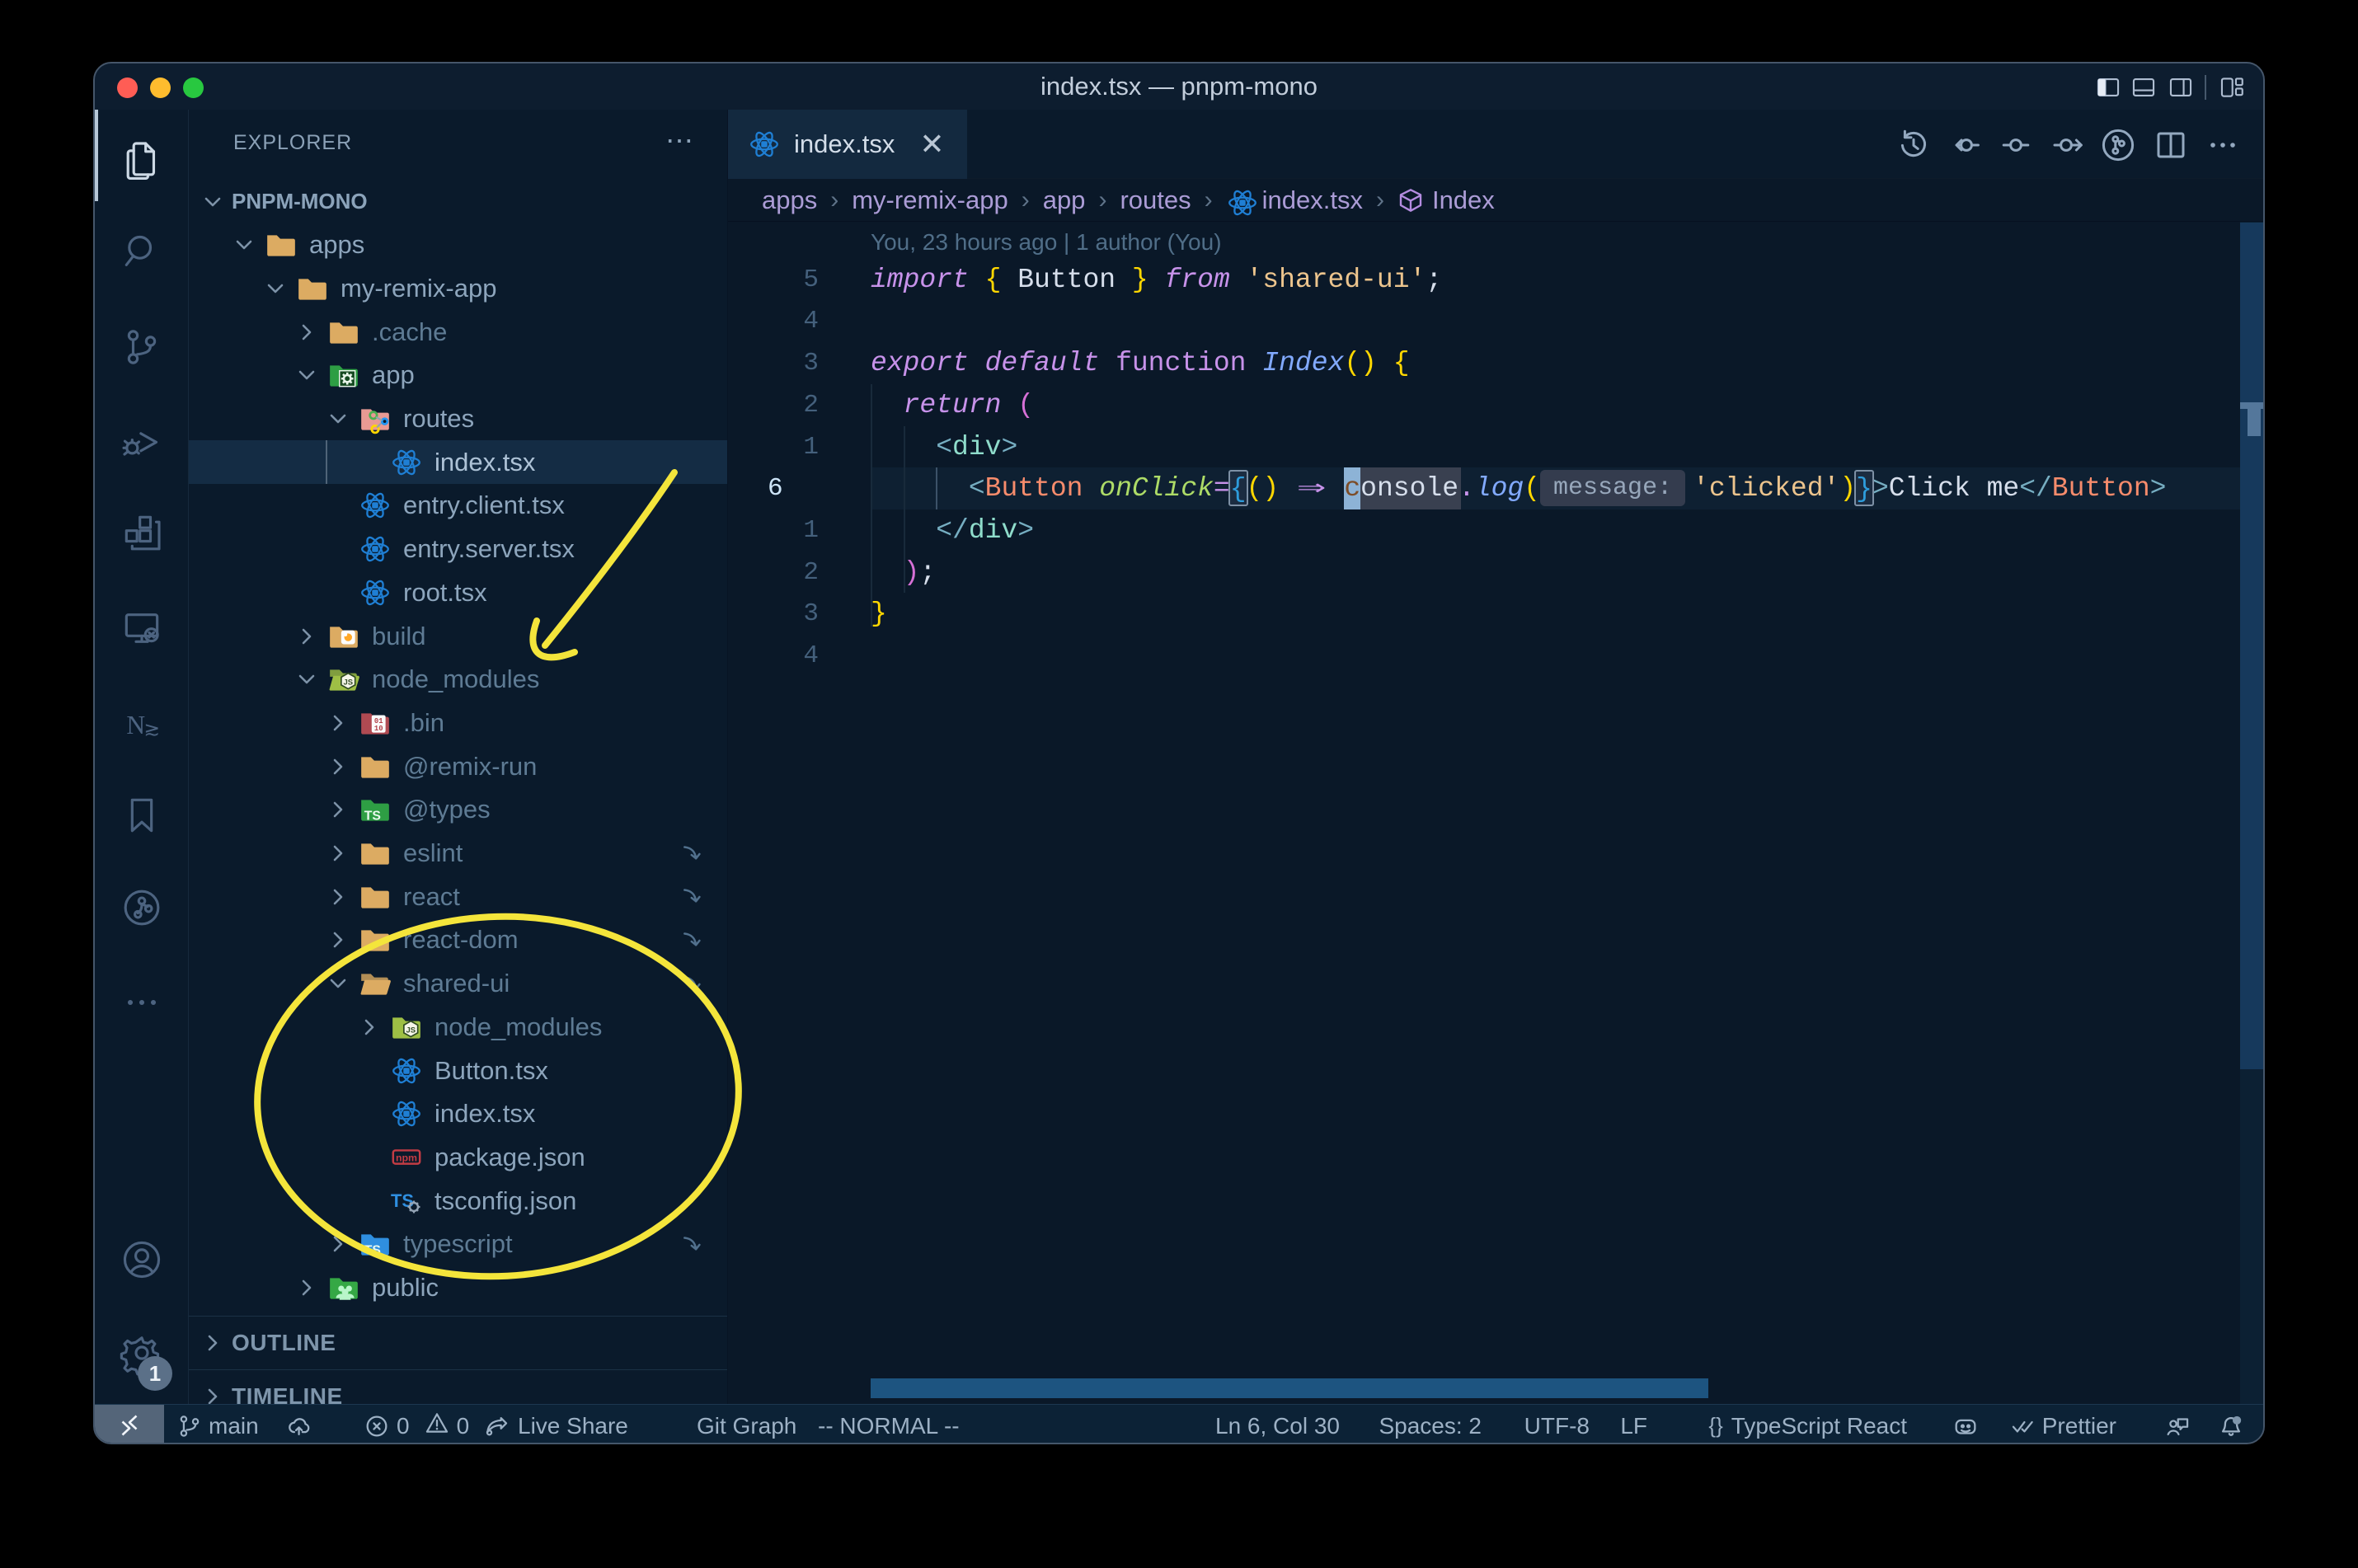 The height and width of the screenshot is (1568, 2358). I want to click on svg-text: npm, so click(407, 1158).